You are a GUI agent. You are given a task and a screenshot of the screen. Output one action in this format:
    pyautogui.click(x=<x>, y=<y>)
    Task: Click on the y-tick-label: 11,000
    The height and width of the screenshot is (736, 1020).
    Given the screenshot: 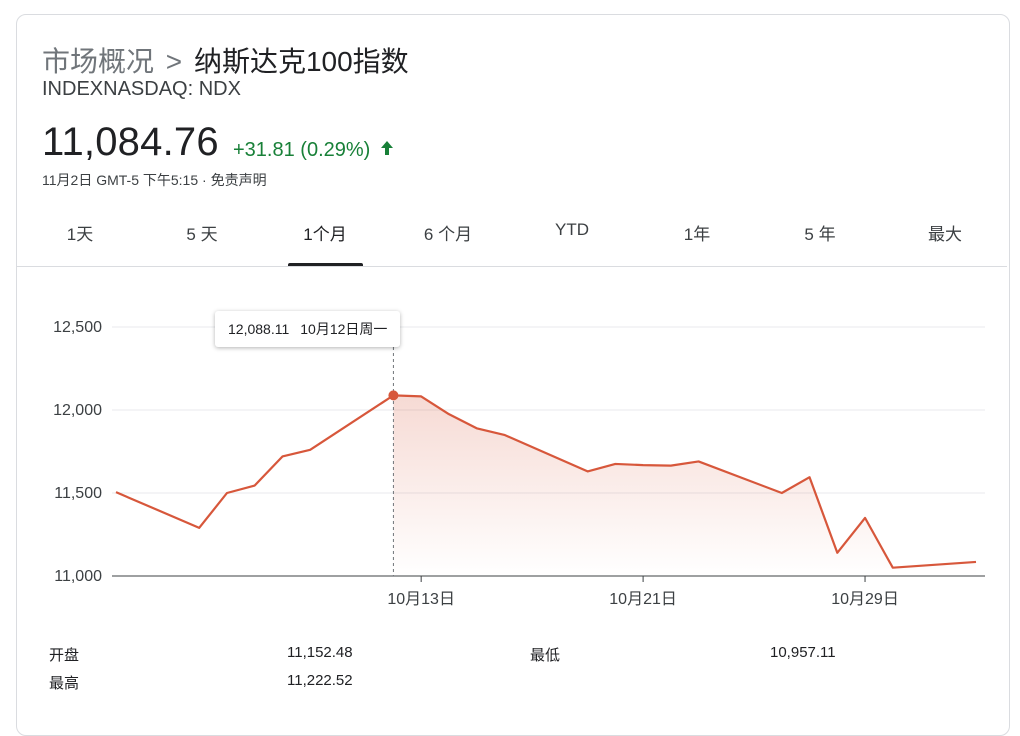 What is the action you would take?
    pyautogui.click(x=78, y=576)
    